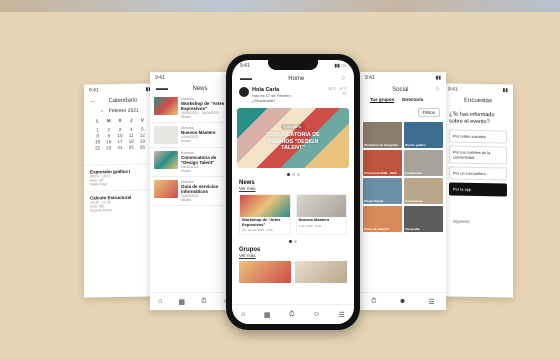 The width and height of the screenshot is (560, 359). What do you see at coordinates (280, 6) in the screenshot?
I see `top-banner-strip` at bounding box center [280, 6].